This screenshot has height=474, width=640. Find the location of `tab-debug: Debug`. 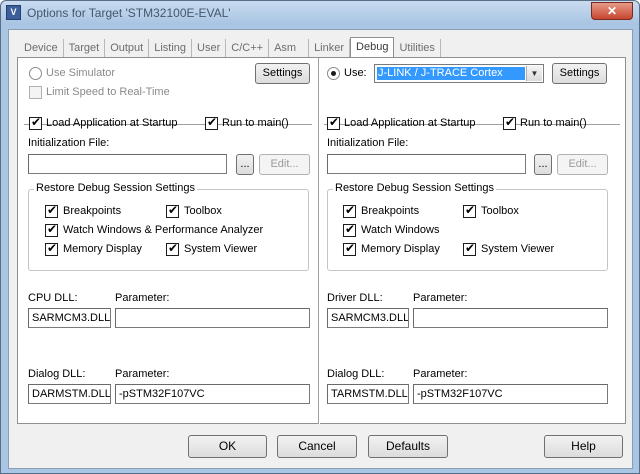

tab-debug: Debug is located at coordinates (372, 47).